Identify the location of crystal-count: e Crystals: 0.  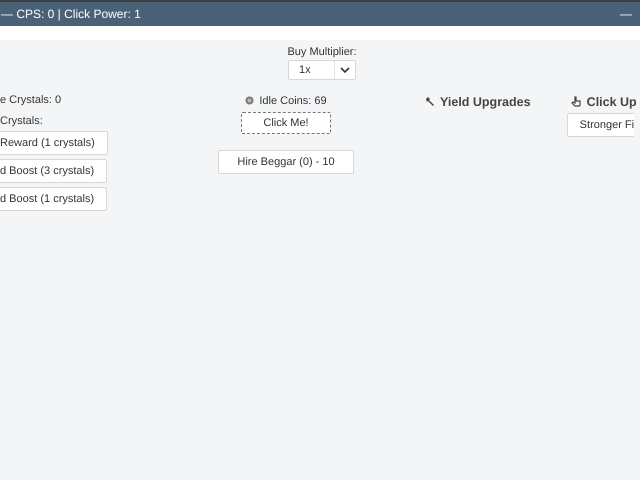
(31, 100).